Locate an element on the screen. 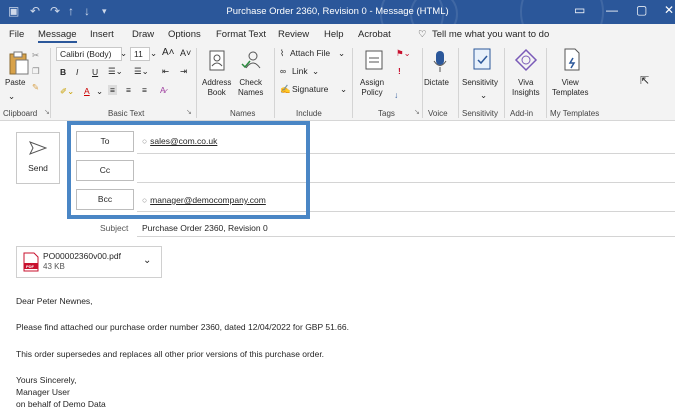 Image resolution: width=675 pixels, height=416 pixels. send-icon is located at coordinates (38, 148).